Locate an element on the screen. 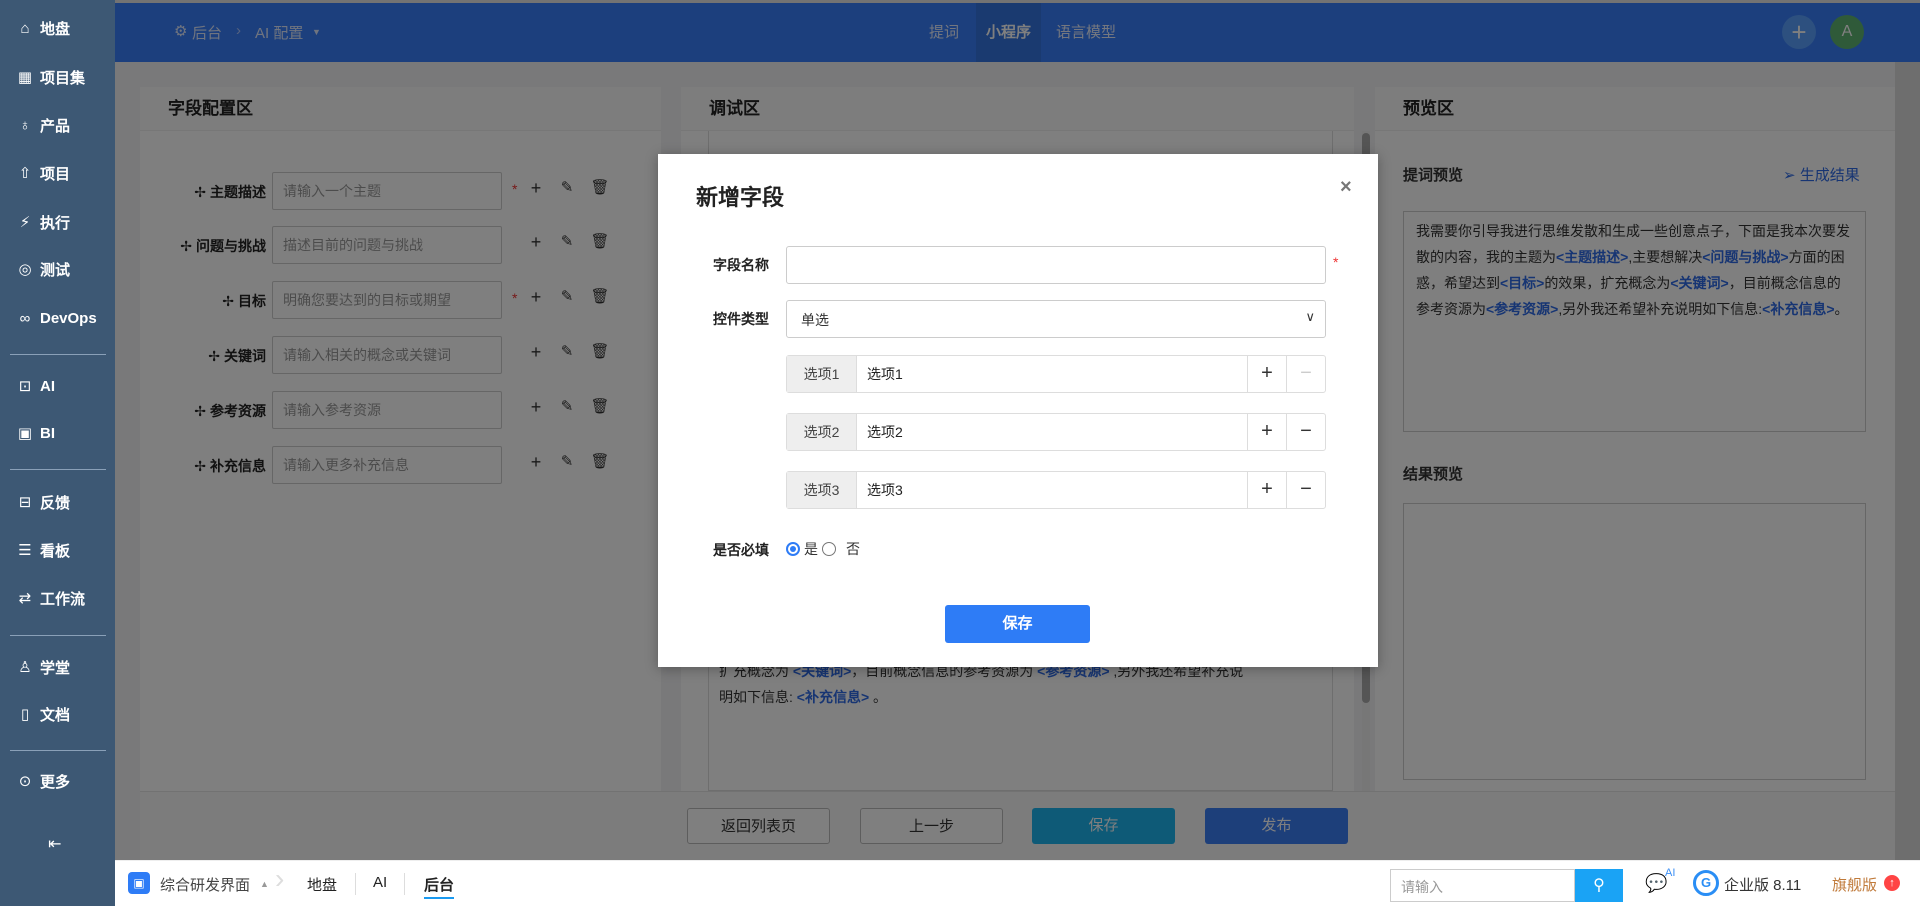  search-input: 请输入 is located at coordinates (1482, 885).